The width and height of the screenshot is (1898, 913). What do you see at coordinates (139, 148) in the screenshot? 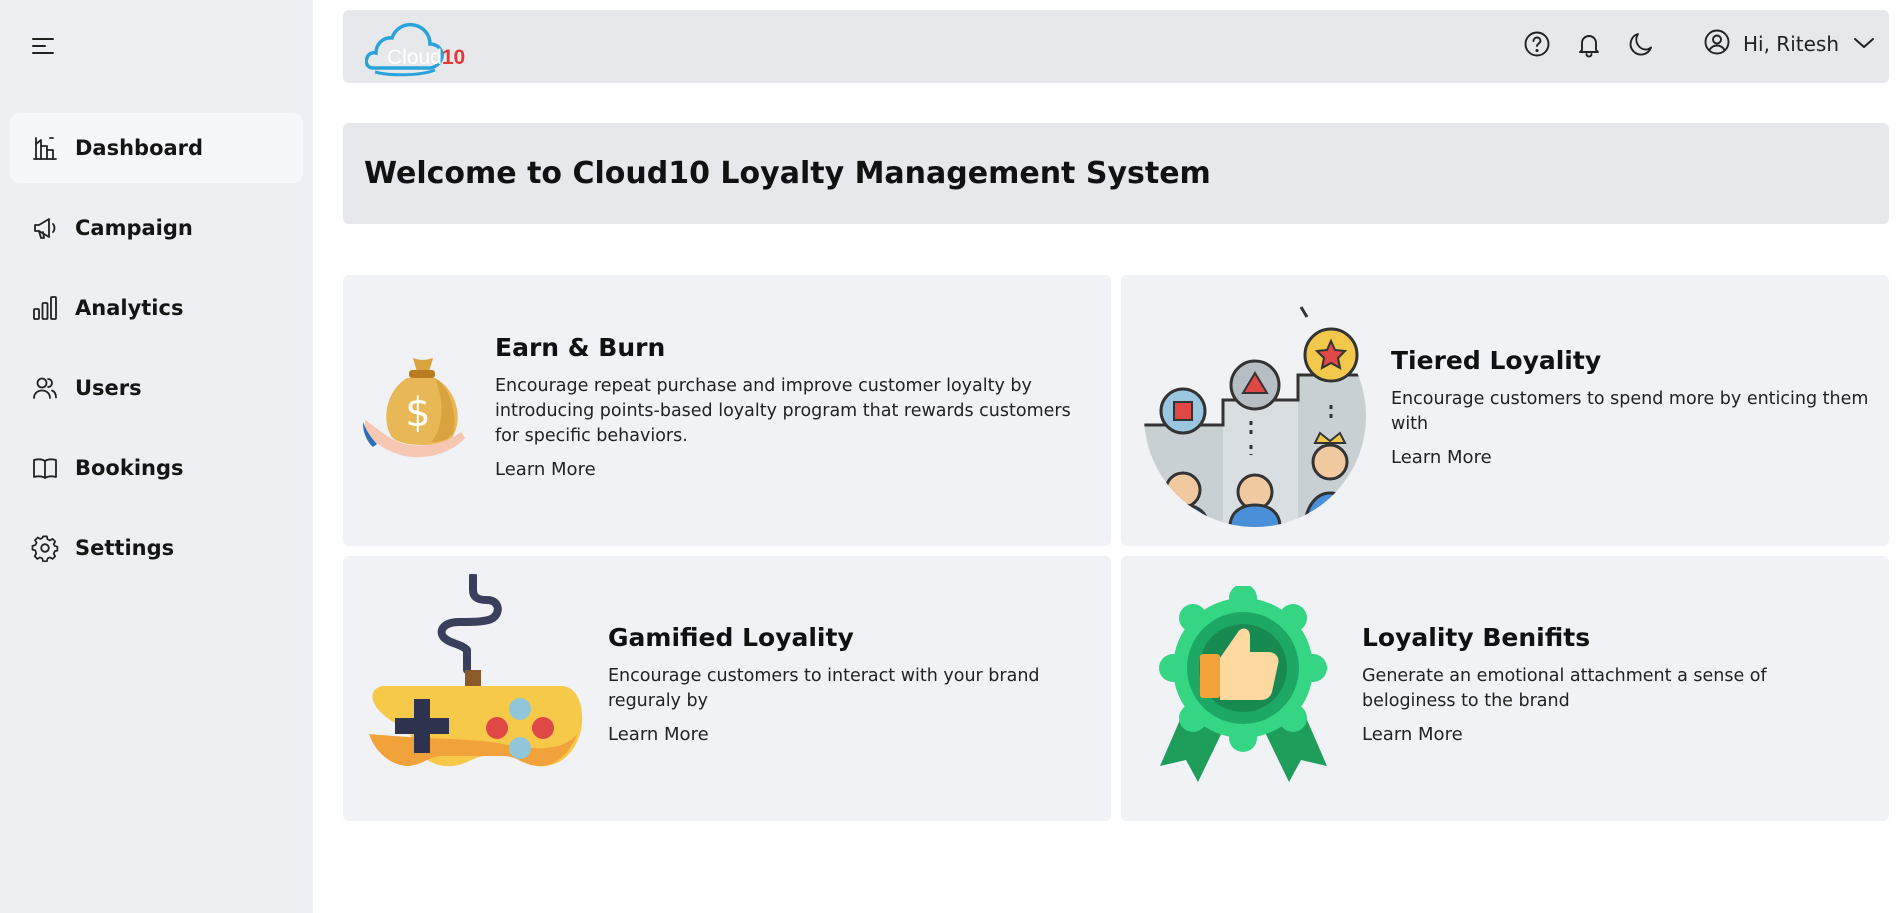
I see `sidebar-item-label: Dashboard` at bounding box center [139, 148].